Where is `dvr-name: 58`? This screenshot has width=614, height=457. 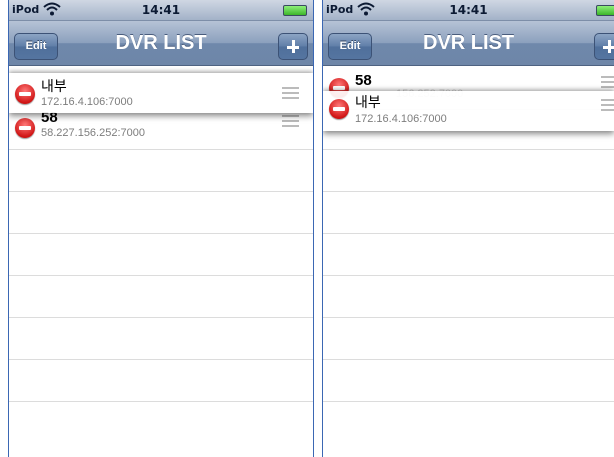 dvr-name: 58 is located at coordinates (363, 80).